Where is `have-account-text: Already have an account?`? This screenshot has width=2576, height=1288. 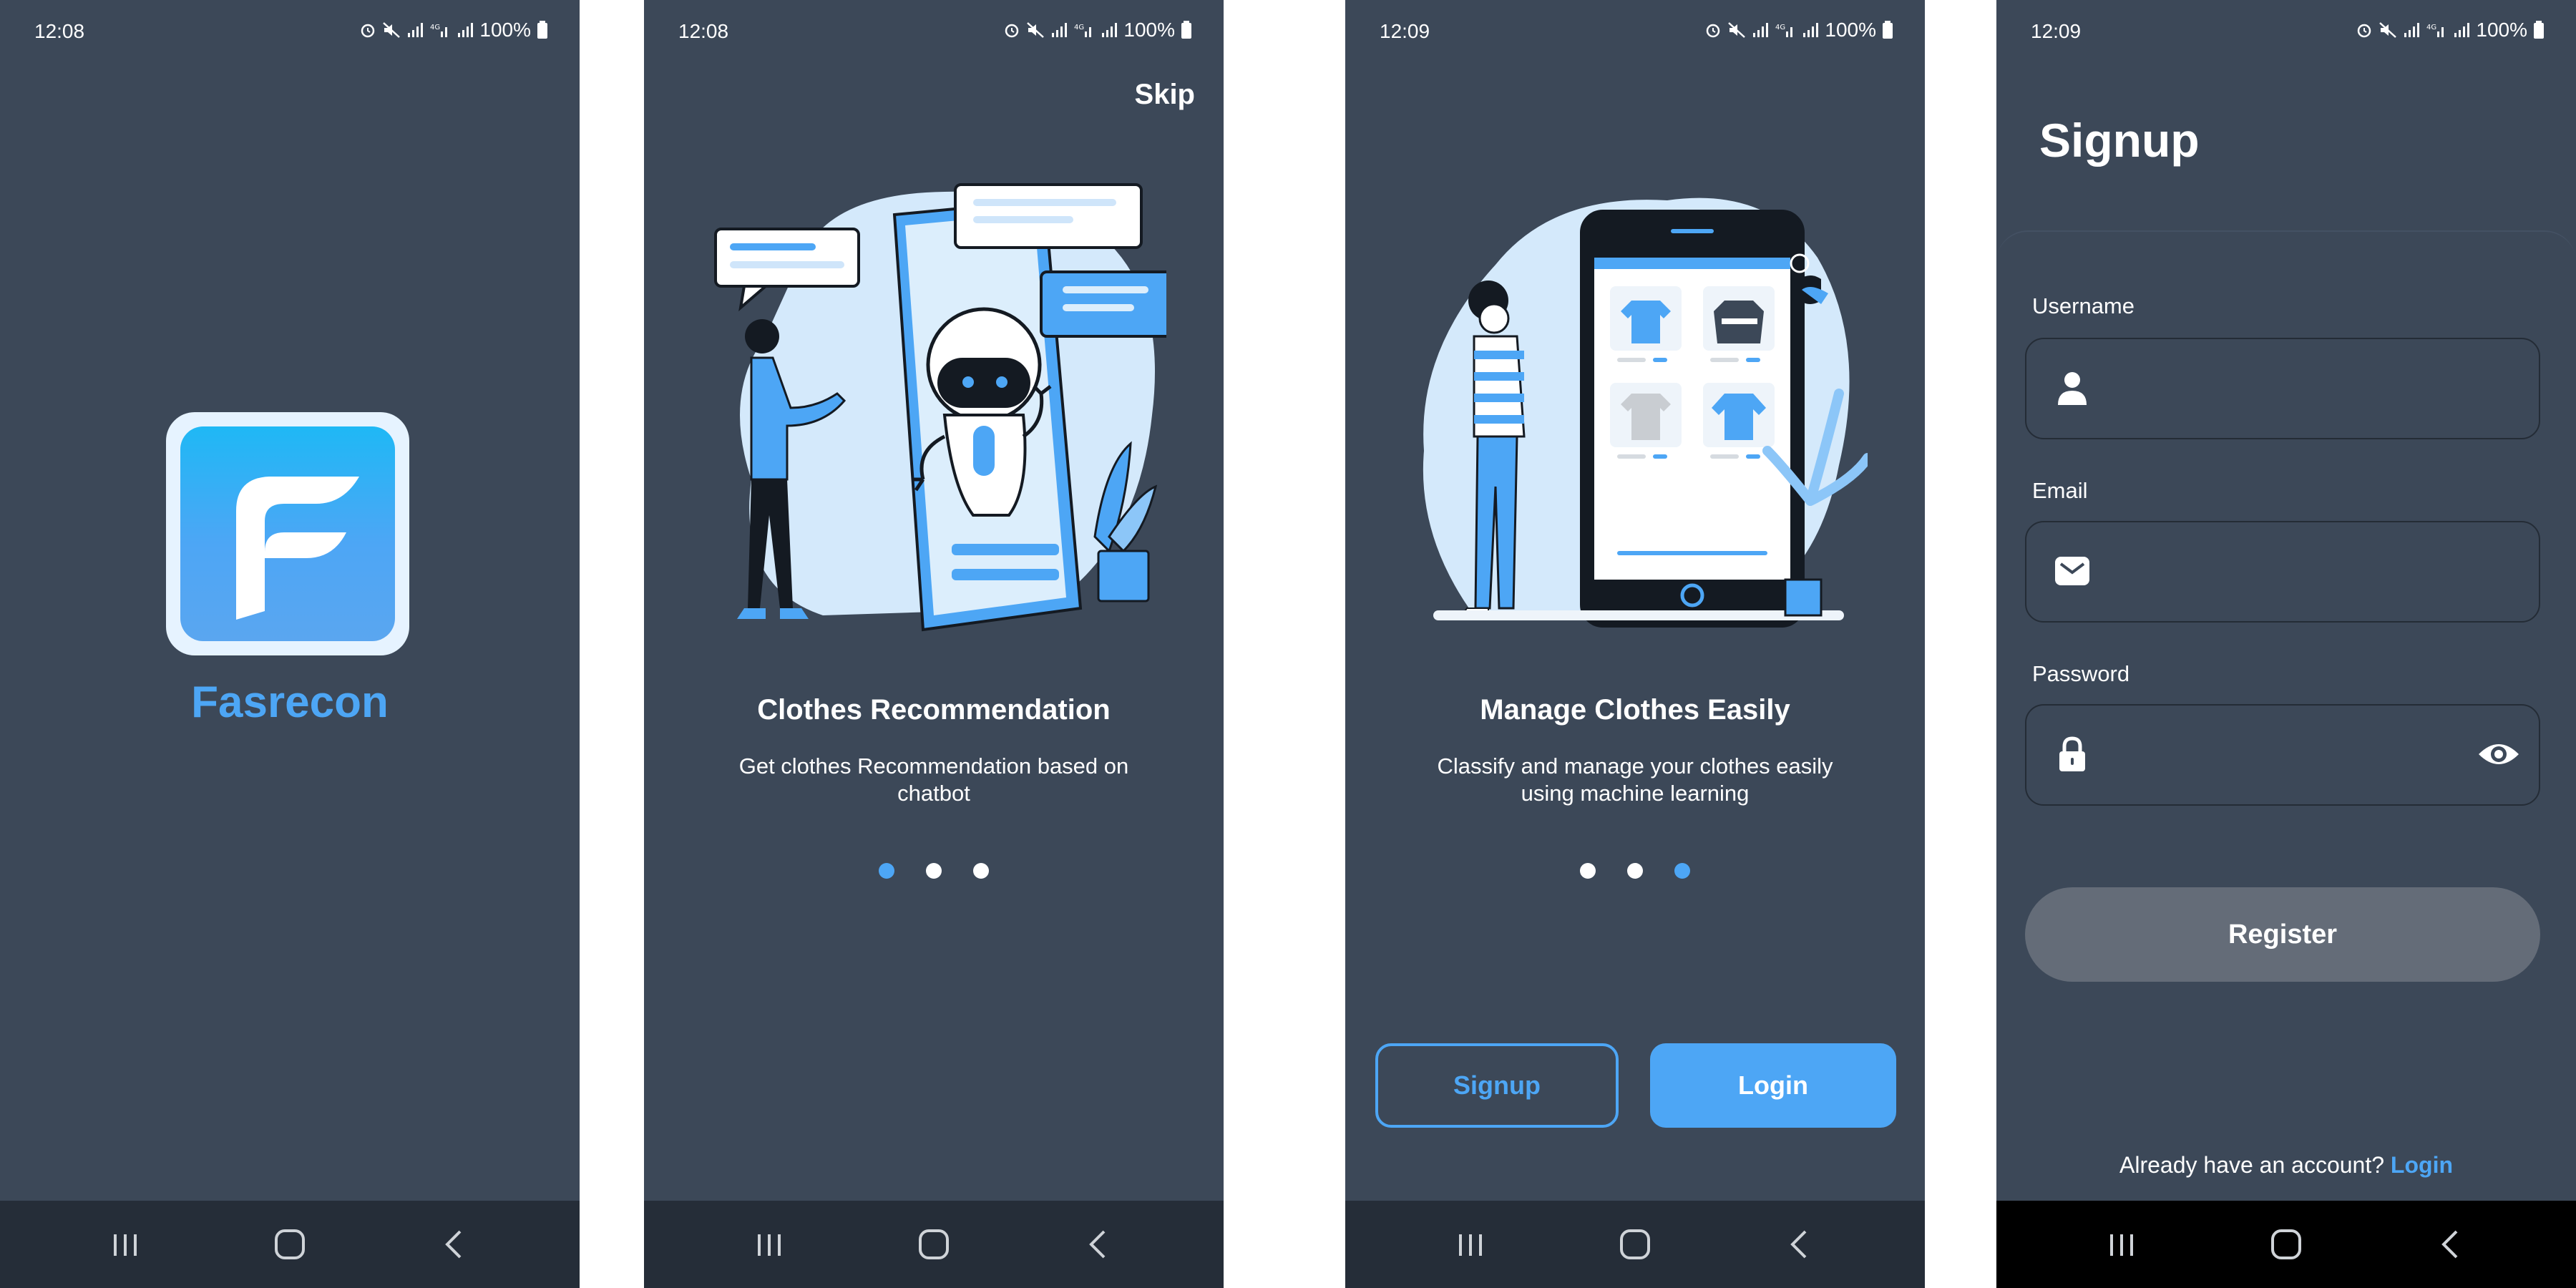 have-account-text: Already have an account? is located at coordinates (2252, 1165).